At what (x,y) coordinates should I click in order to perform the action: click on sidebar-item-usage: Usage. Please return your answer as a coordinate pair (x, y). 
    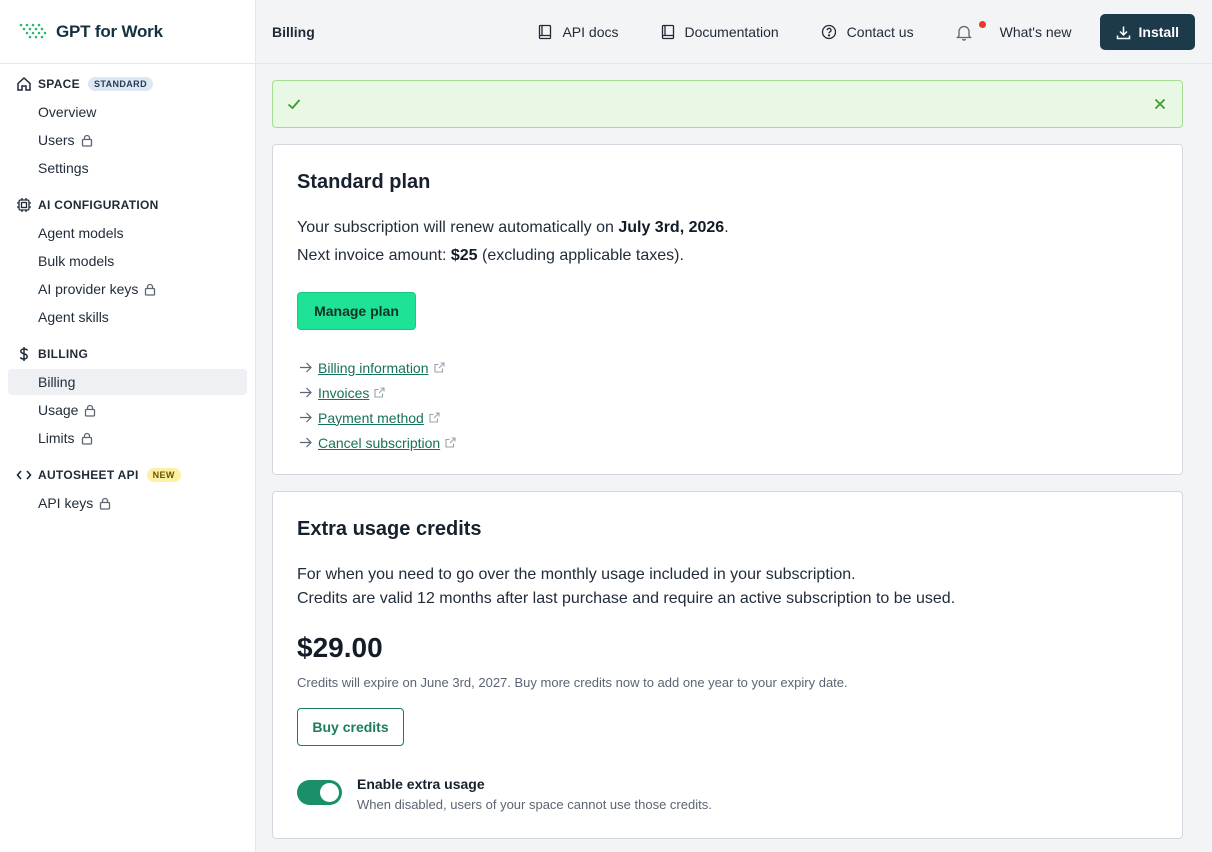
    Looking at the image, I should click on (127, 410).